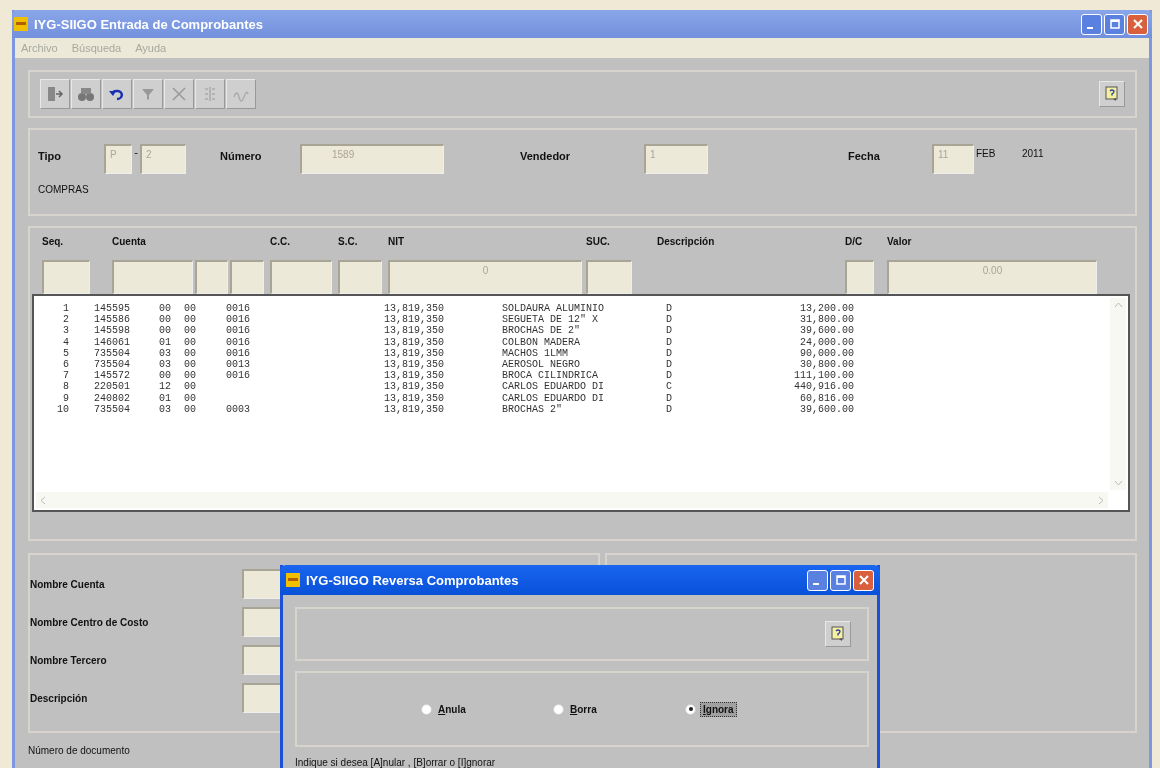  What do you see at coordinates (953, 159) in the screenshot?
I see `input-field: 11` at bounding box center [953, 159].